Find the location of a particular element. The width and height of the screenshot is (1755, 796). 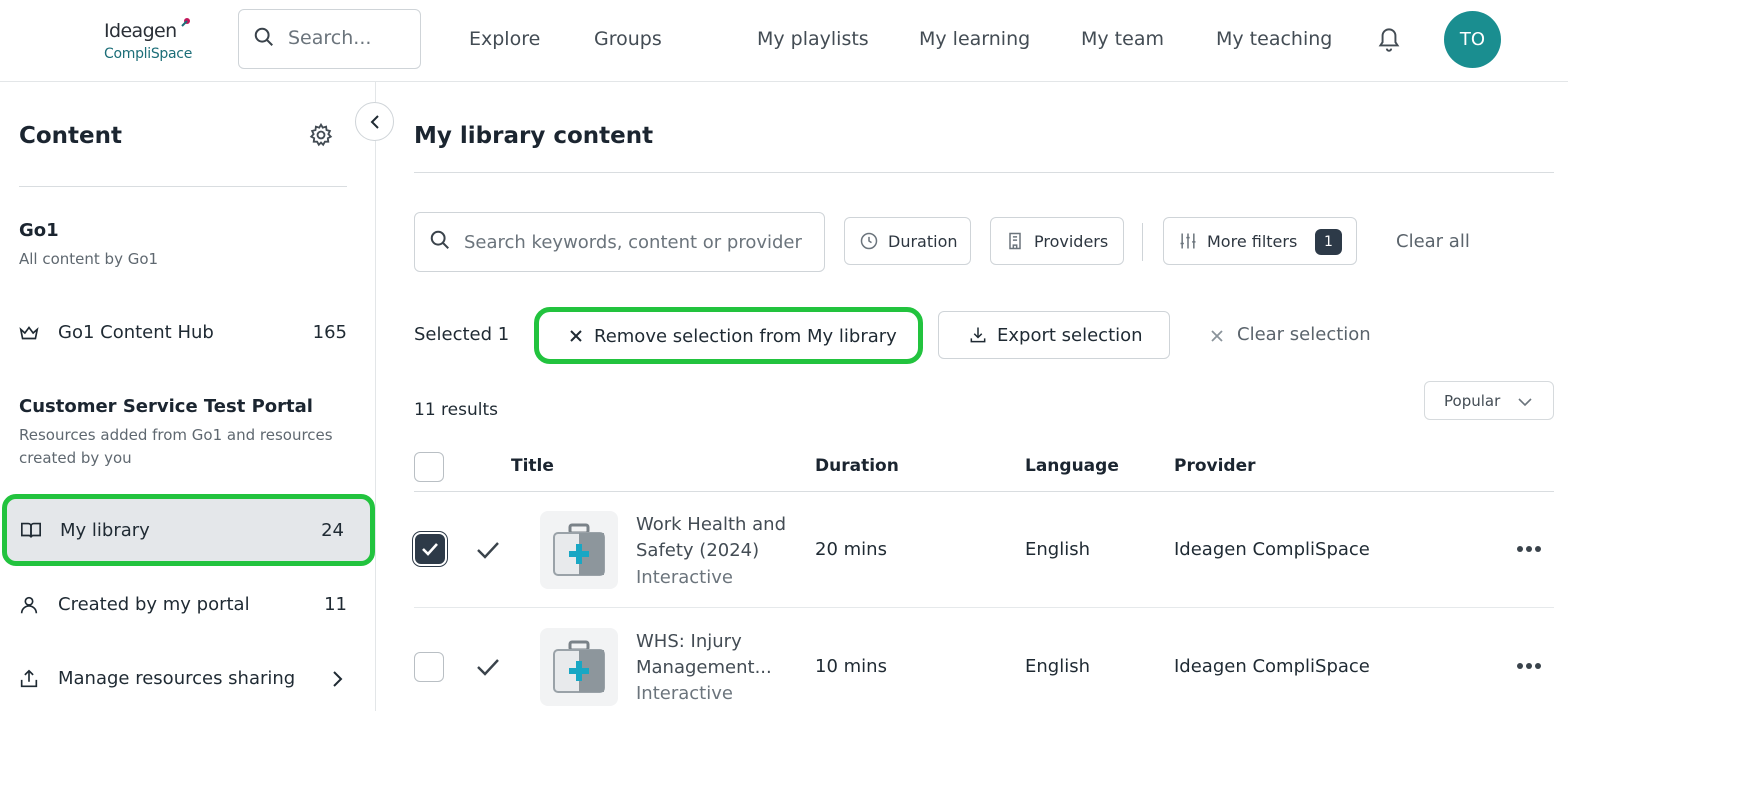

user-icon is located at coordinates (29, 605).